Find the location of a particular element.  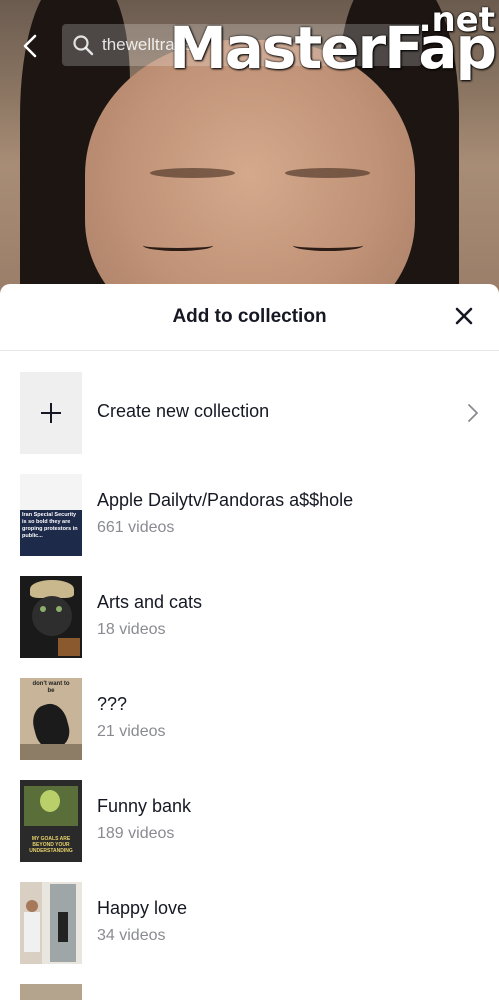

collection-name: ??? is located at coordinates (112, 704).